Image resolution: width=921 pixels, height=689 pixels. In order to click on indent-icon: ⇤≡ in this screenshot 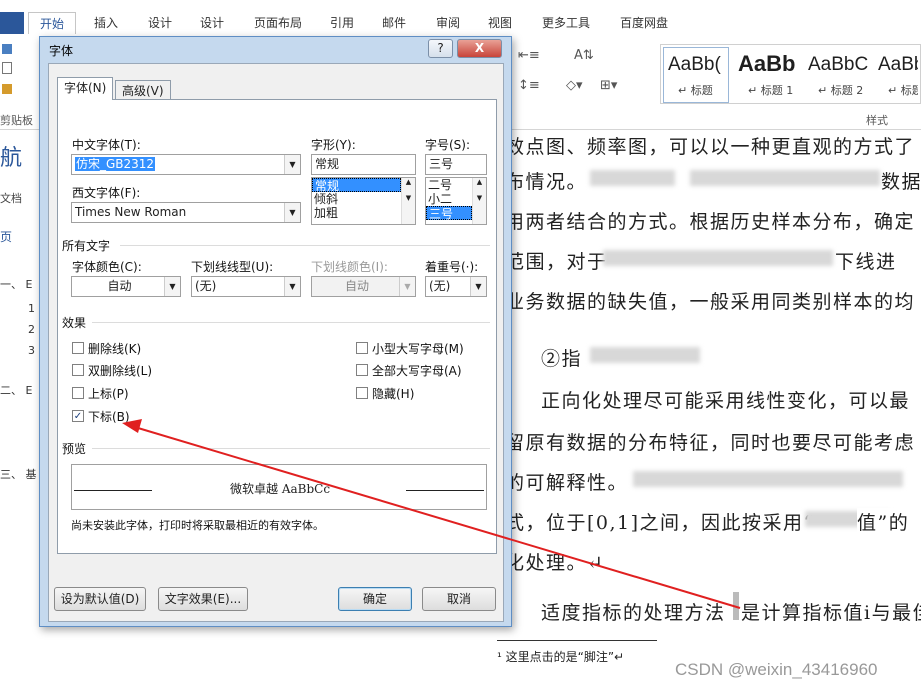, I will do `click(529, 55)`.